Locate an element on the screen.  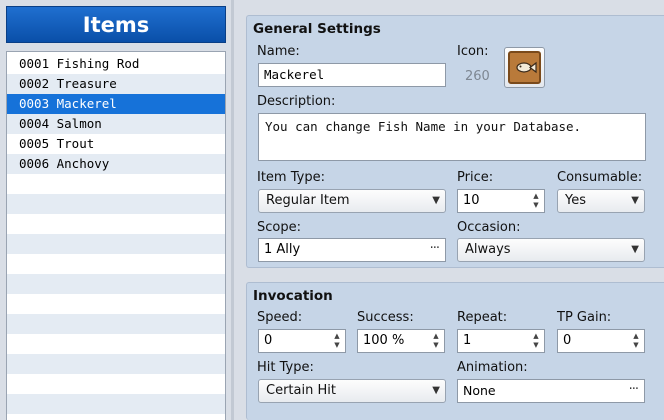
animation-label: Animation: is located at coordinates (492, 367).